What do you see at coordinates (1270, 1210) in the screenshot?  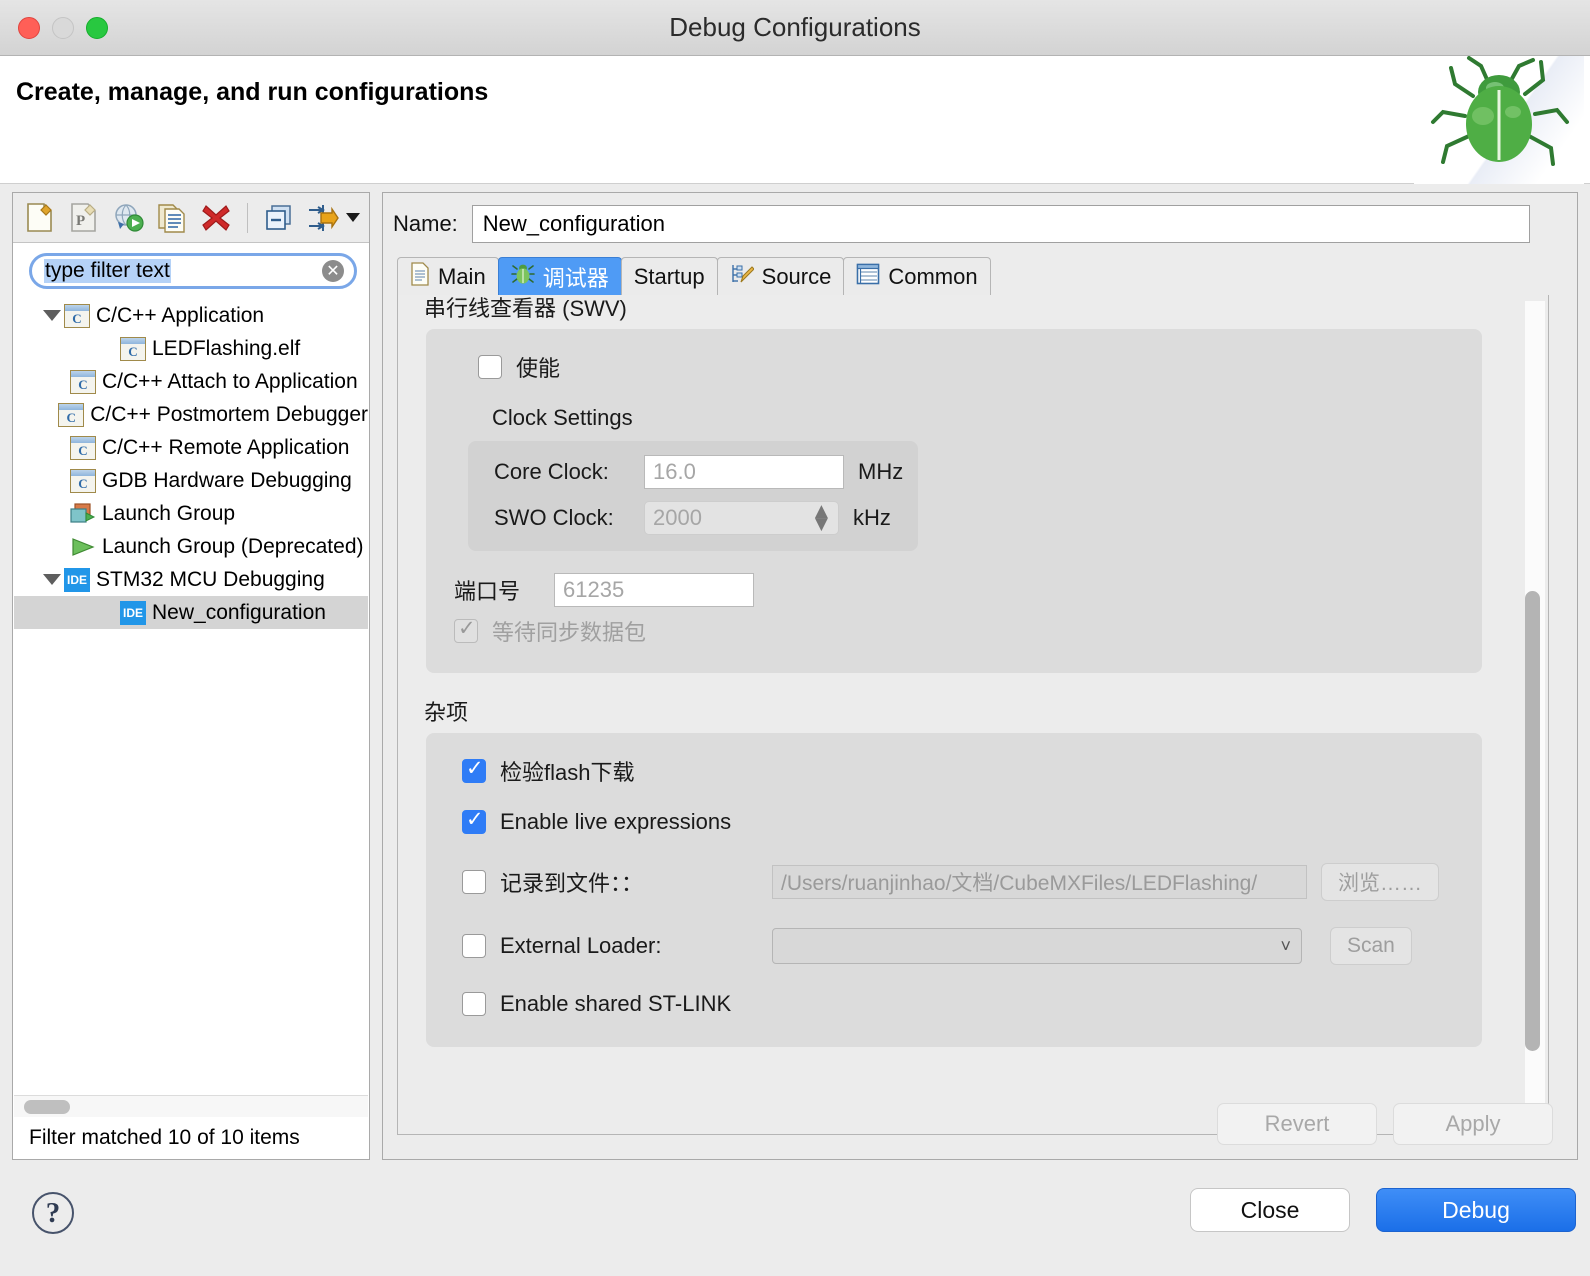 I see `close-button: Close` at bounding box center [1270, 1210].